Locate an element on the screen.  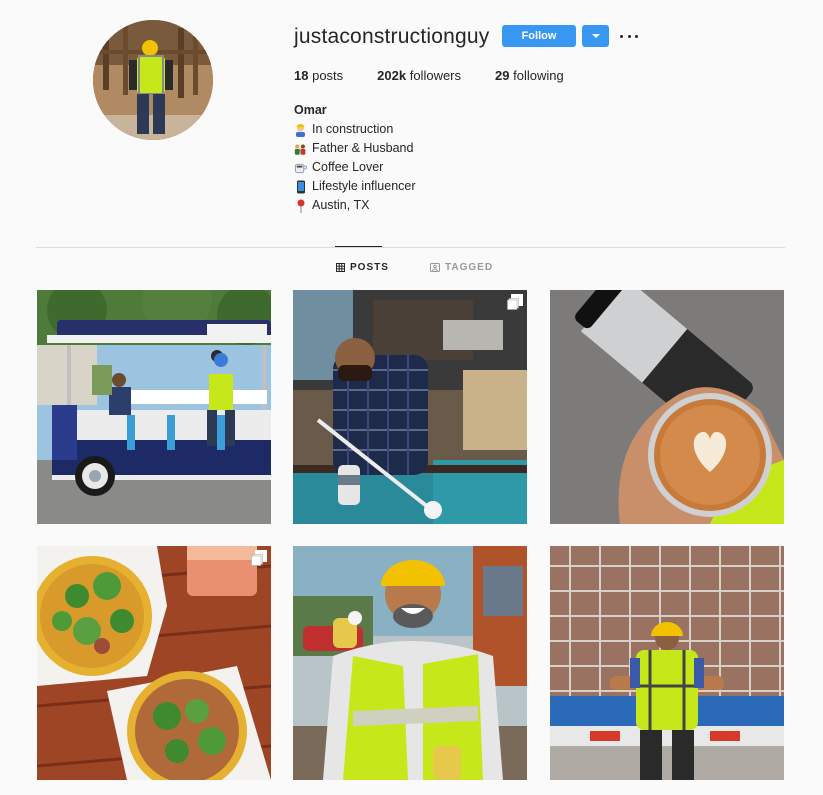
post-image-scaffolding-worker is located at coordinates (667, 663).